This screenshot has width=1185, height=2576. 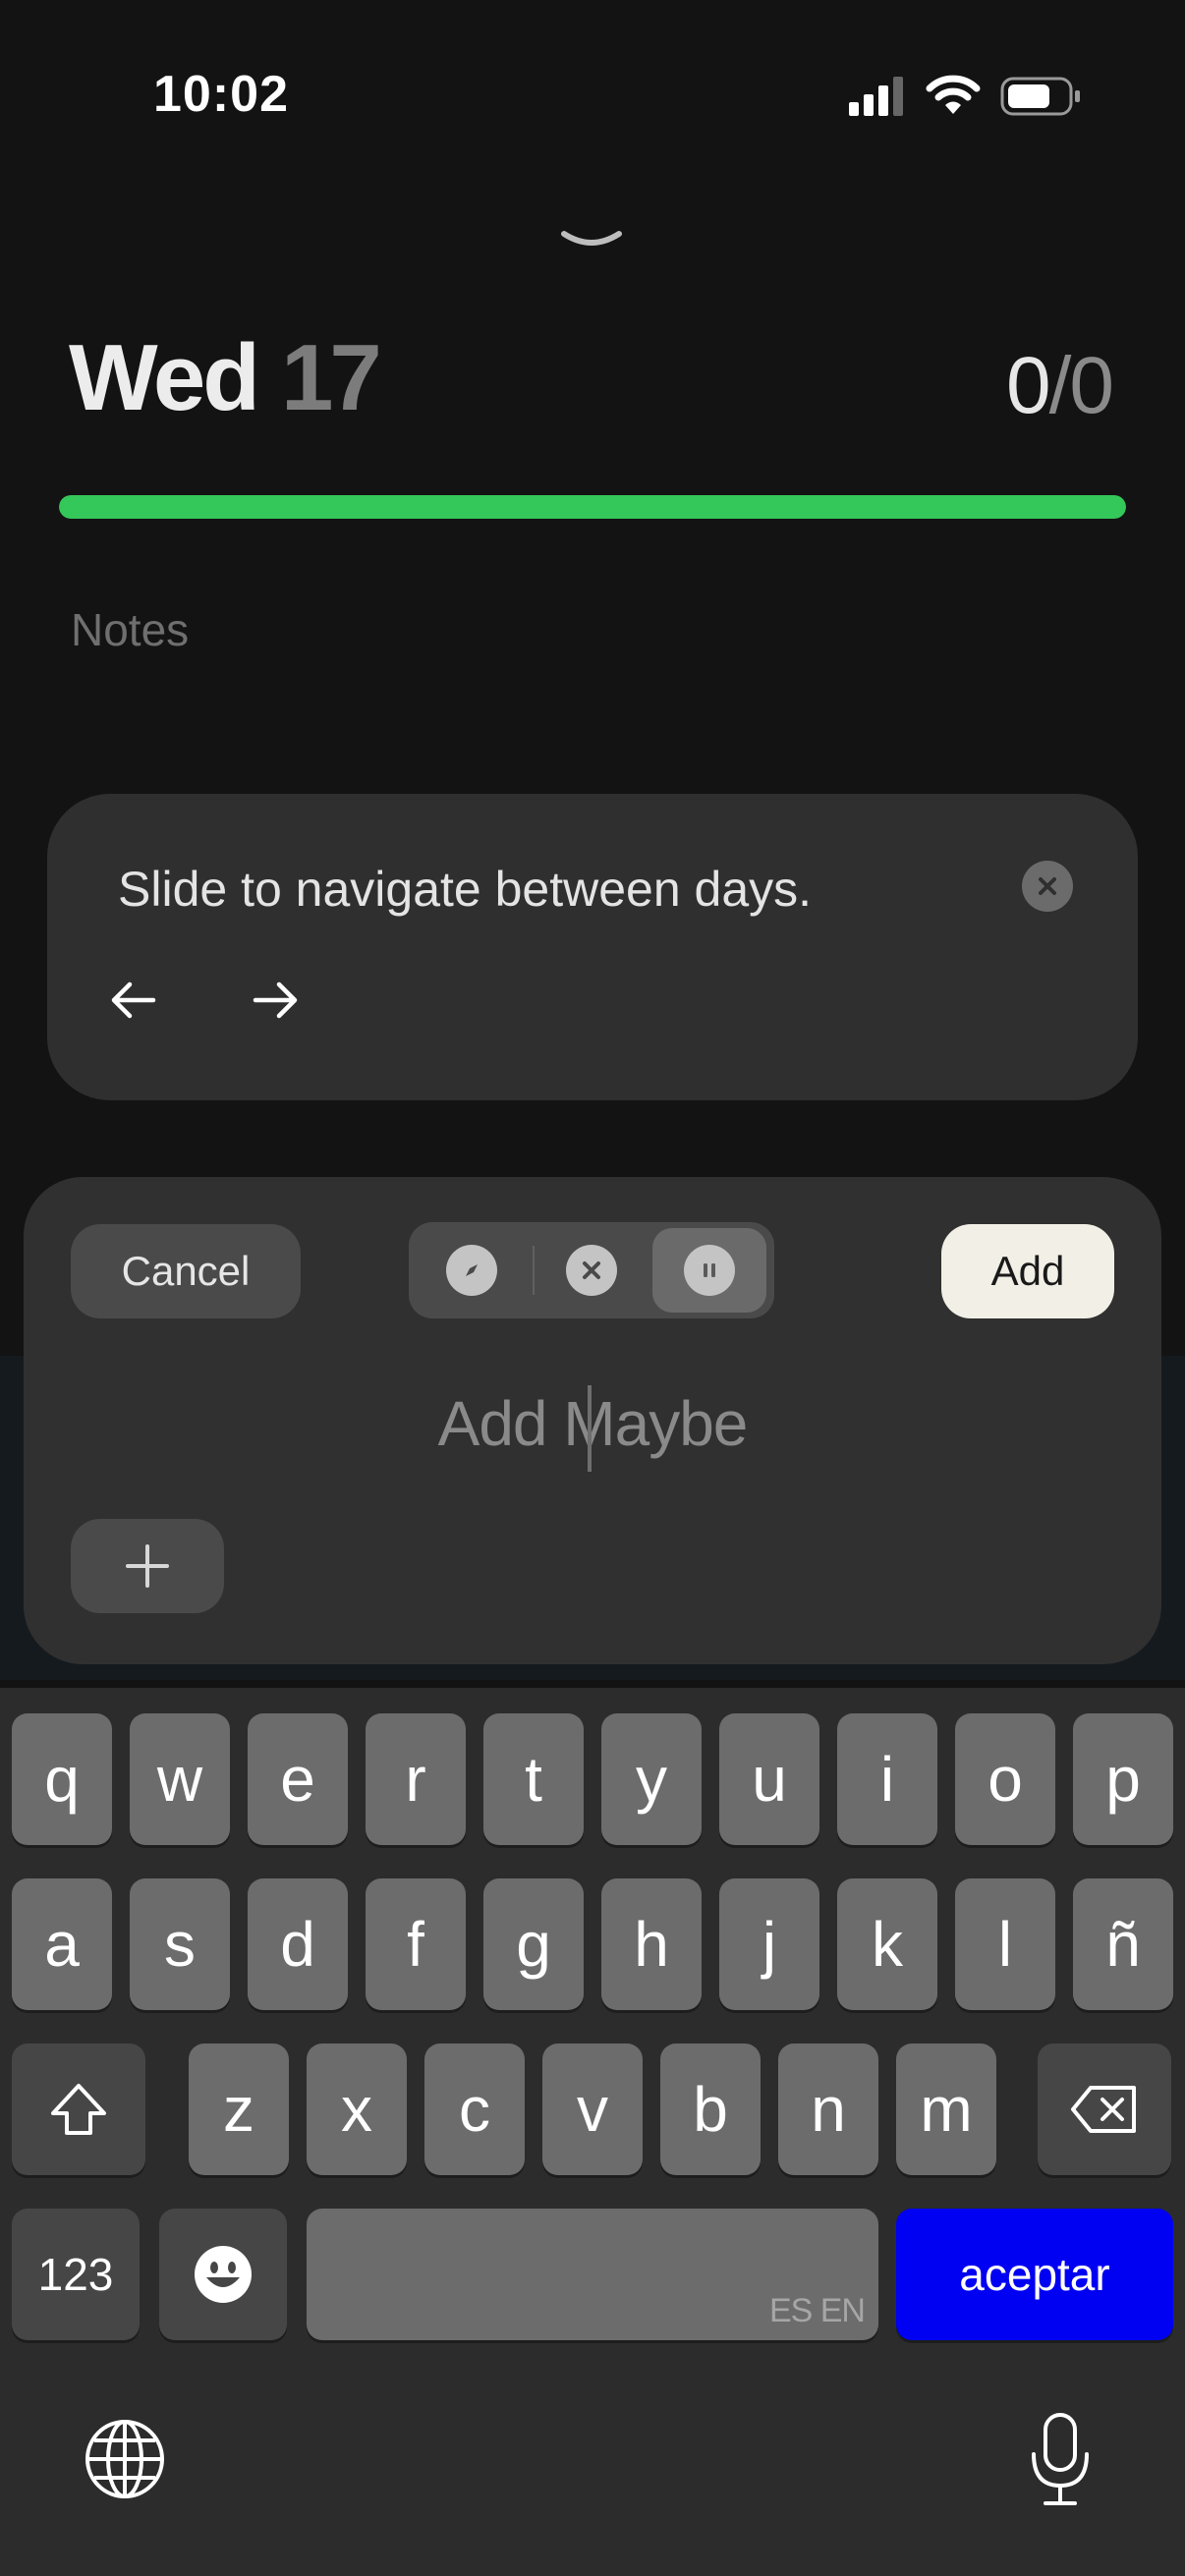 What do you see at coordinates (134, 1000) in the screenshot?
I see `arrow-left-icon` at bounding box center [134, 1000].